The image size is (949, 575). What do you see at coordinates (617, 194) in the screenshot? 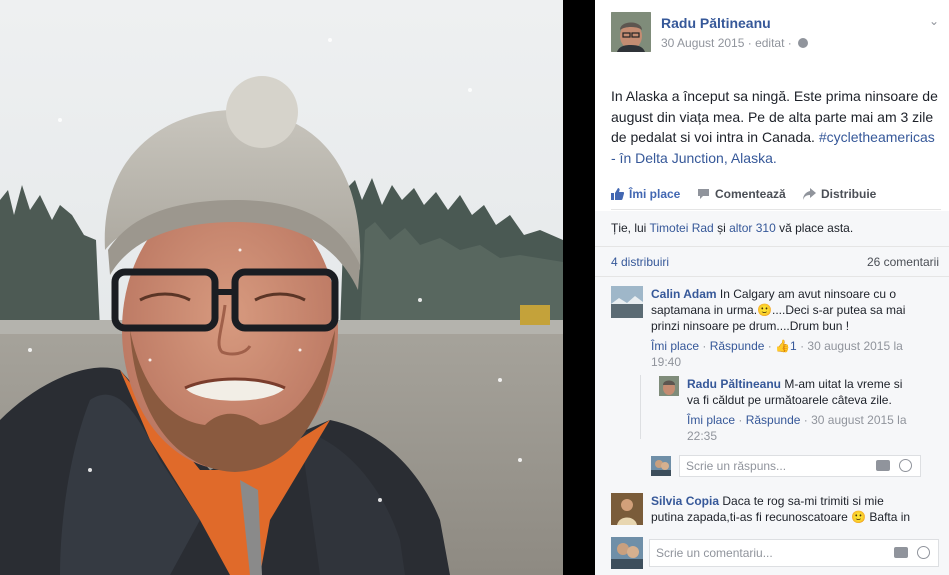
I see `thumbs-up-icon` at bounding box center [617, 194].